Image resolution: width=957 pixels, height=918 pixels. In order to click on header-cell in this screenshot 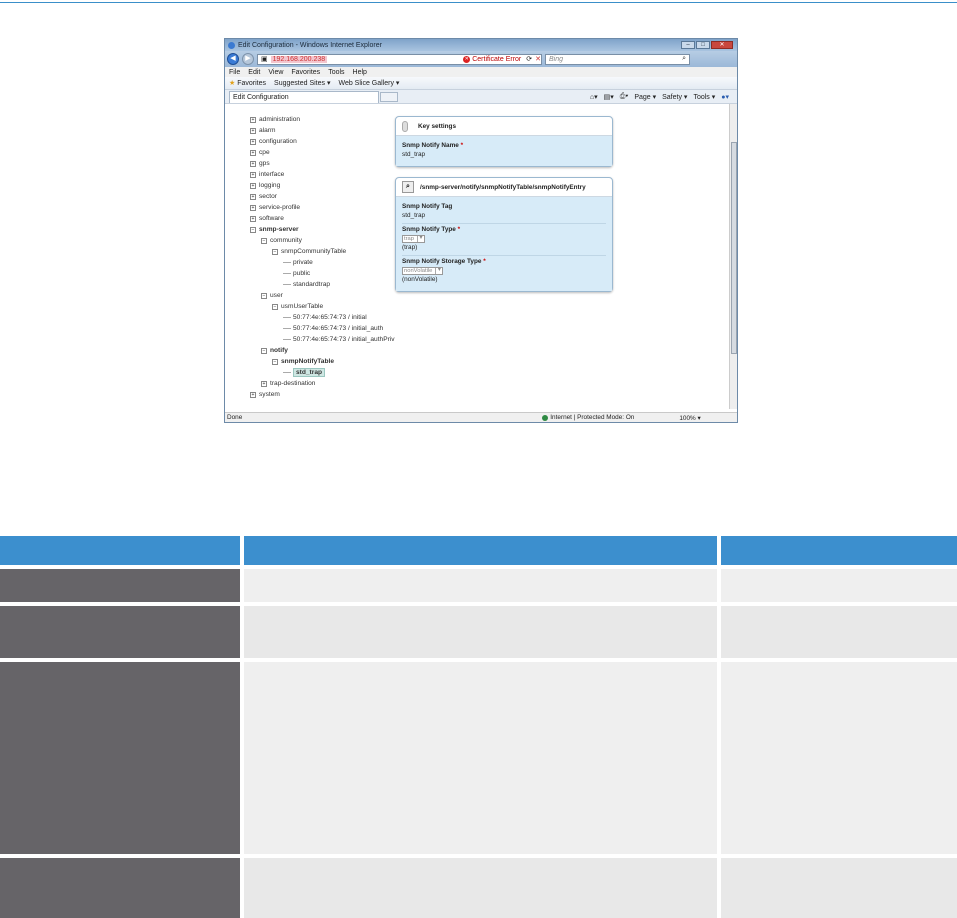, I will do `click(839, 550)`.